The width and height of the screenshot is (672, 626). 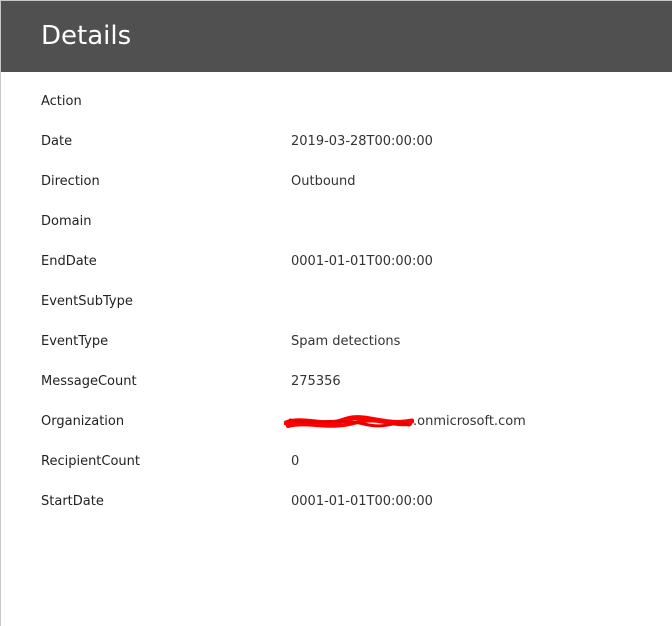 I want to click on field-label: EventSubType, so click(x=87, y=301).